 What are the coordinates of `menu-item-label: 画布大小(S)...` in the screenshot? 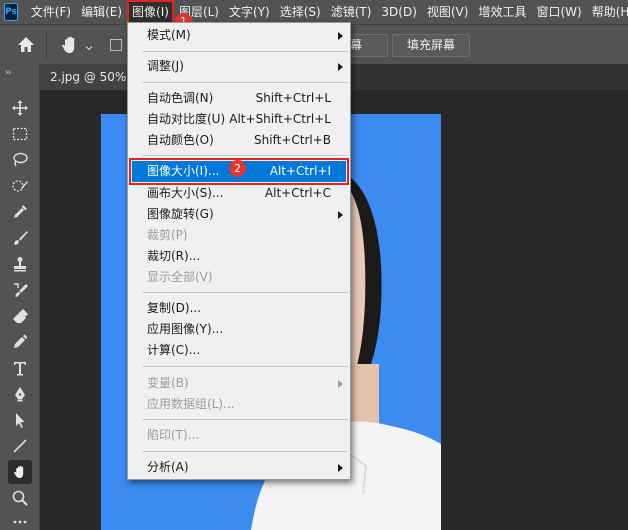 It's located at (185, 193).